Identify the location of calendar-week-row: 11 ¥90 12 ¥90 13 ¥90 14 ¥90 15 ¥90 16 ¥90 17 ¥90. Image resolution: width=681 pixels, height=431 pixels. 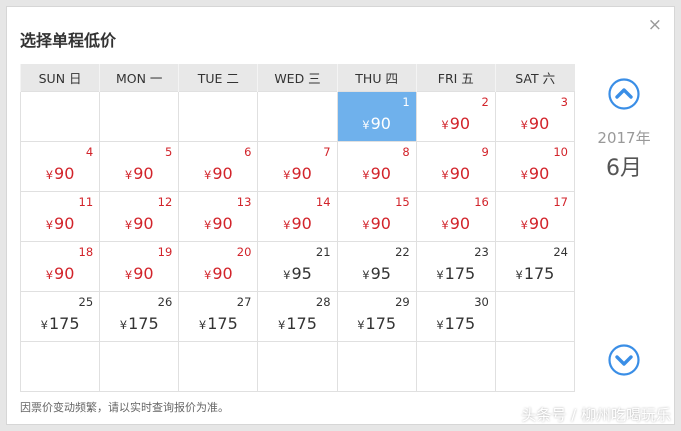
(297, 216).